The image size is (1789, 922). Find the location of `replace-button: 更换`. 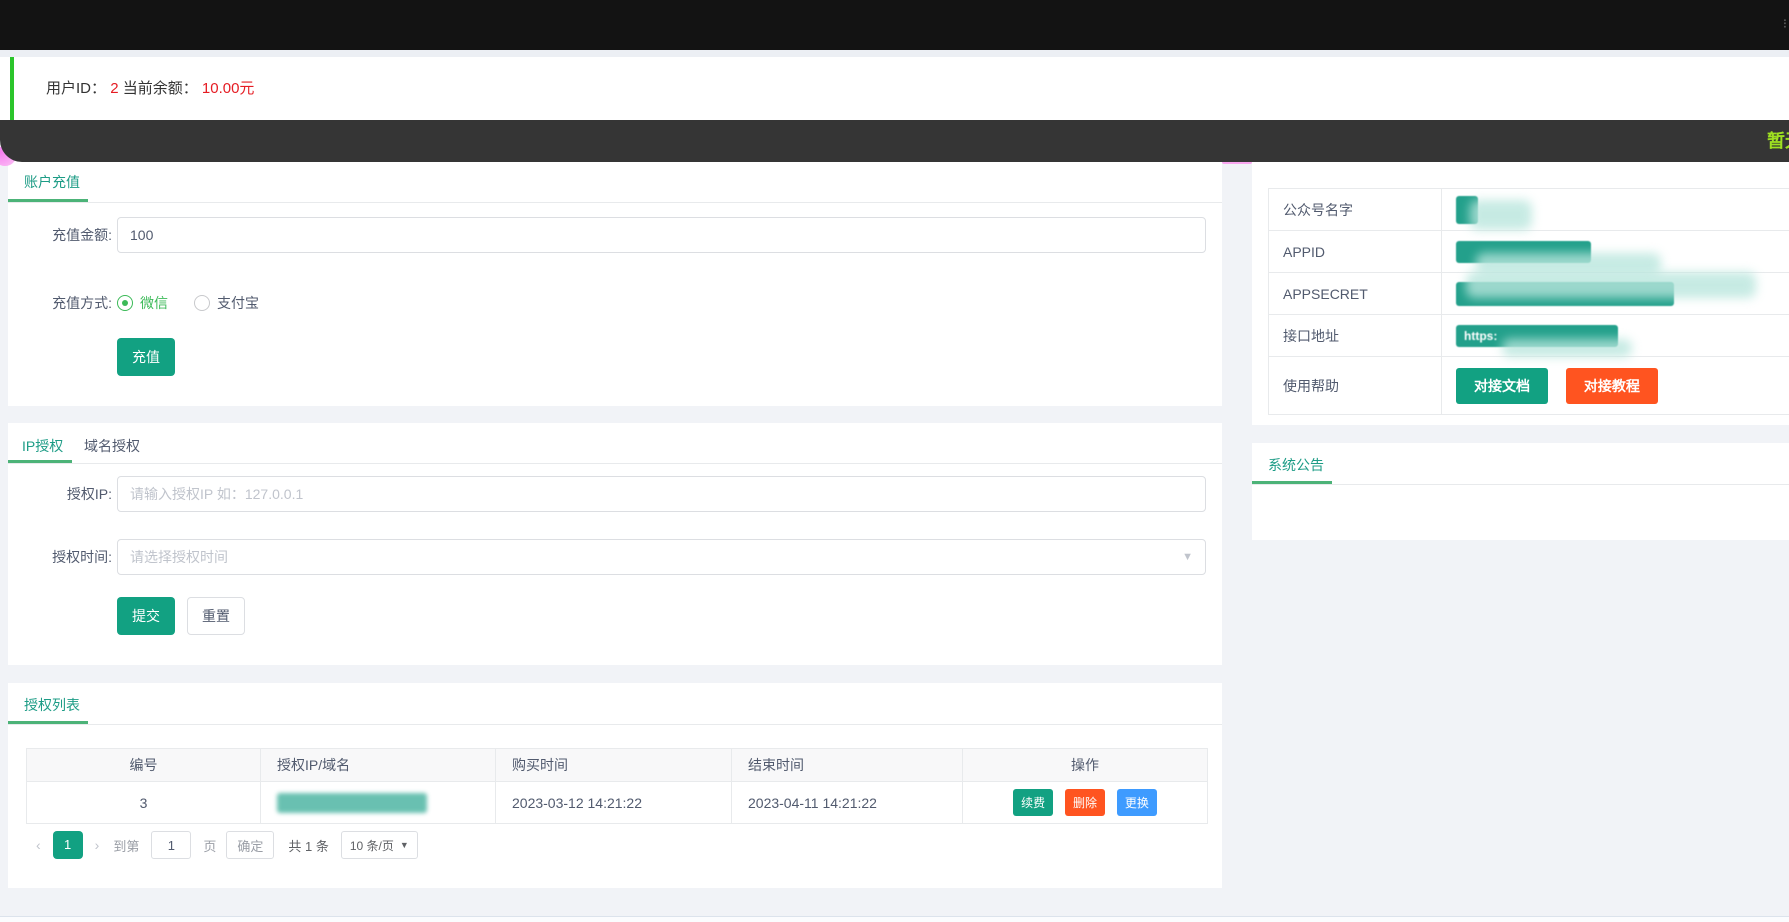

replace-button: 更换 is located at coordinates (1136, 802).